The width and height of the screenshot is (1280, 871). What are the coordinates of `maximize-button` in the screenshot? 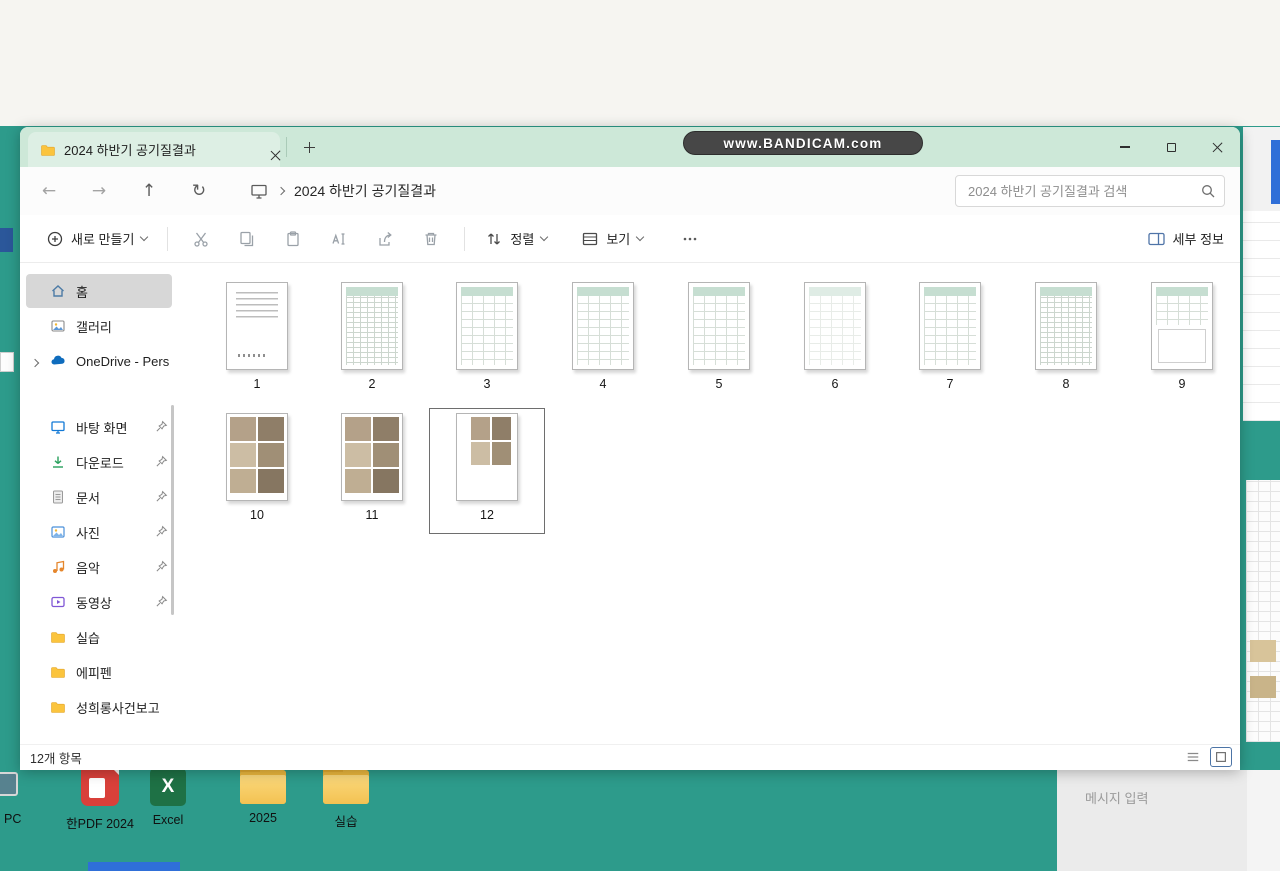 It's located at (1171, 147).